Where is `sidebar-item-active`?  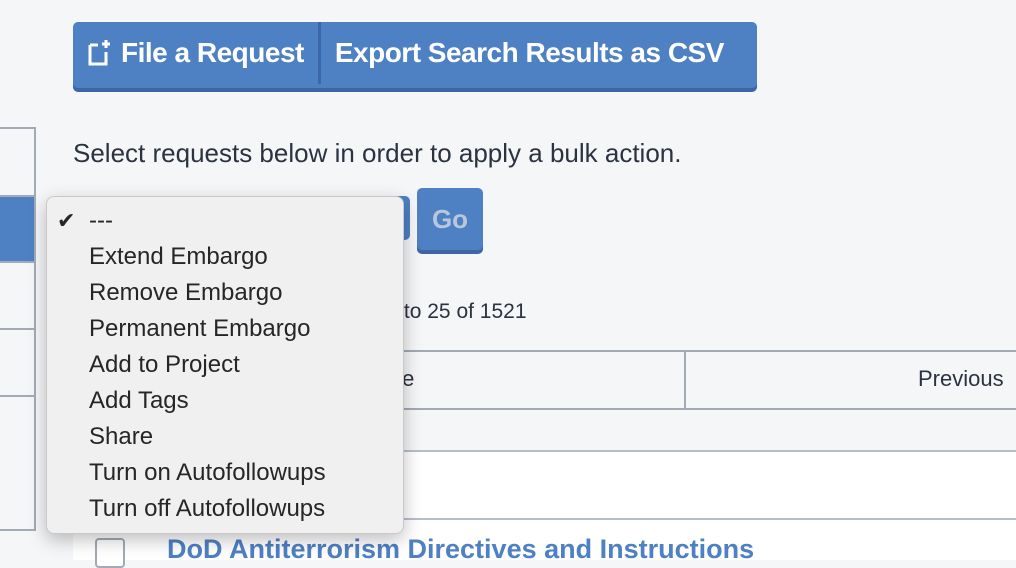
sidebar-item-active is located at coordinates (17, 230).